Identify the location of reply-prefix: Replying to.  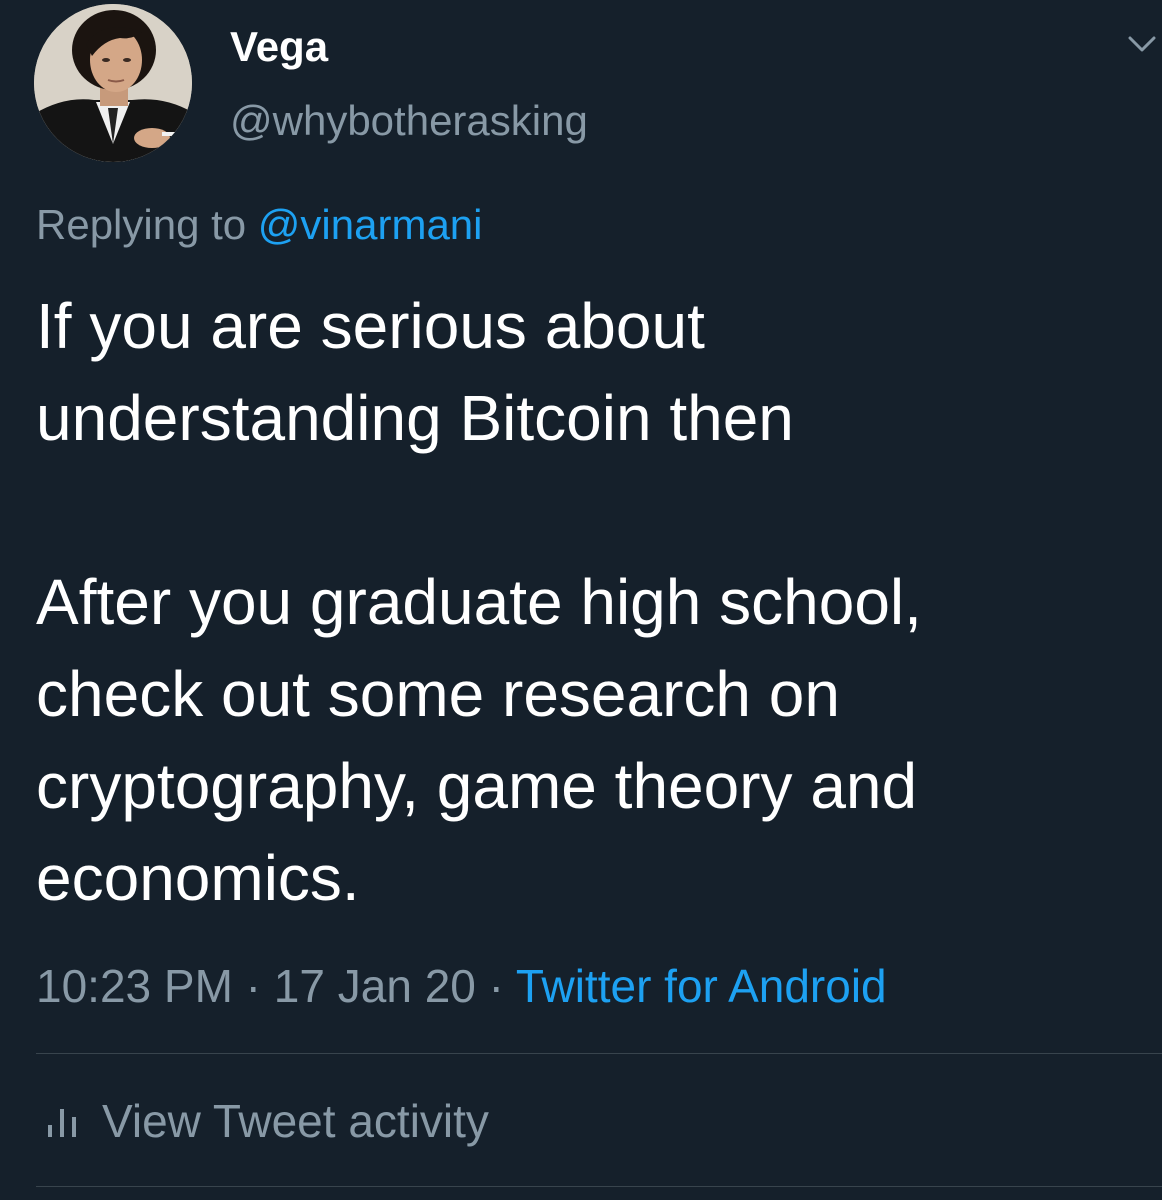
(147, 224).